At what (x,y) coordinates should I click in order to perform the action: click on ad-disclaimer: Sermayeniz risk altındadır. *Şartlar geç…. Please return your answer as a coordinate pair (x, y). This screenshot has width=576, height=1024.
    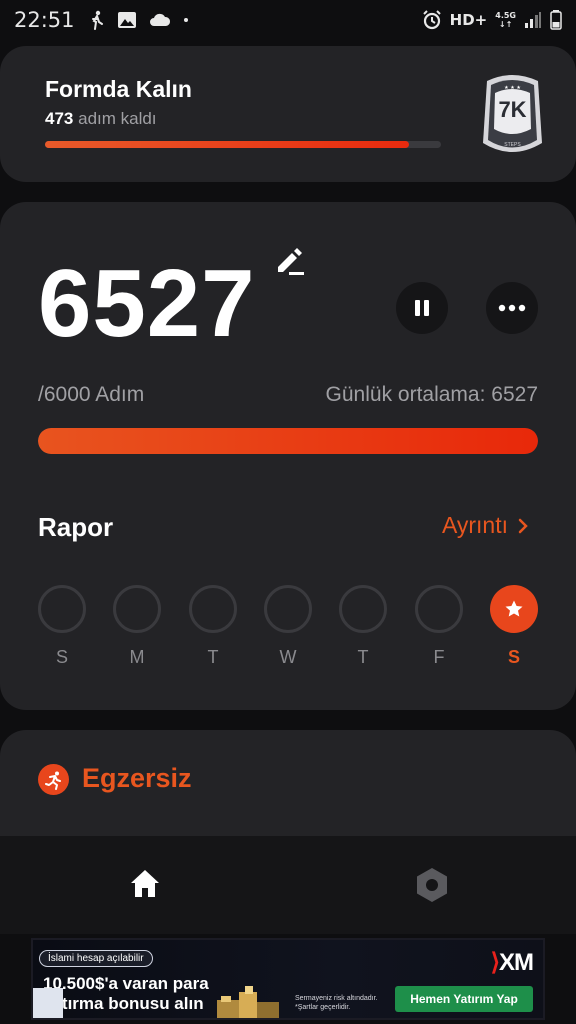
    Looking at the image, I should click on (336, 1003).